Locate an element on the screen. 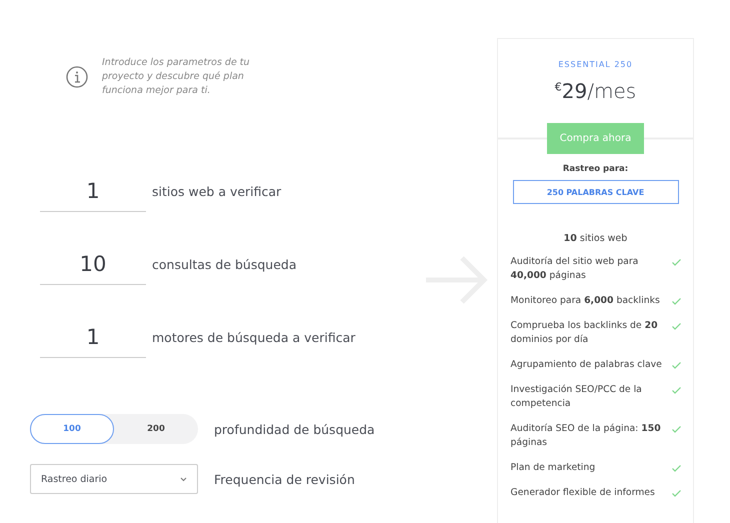 The width and height of the screenshot is (730, 523). depth-option: 200 is located at coordinates (156, 429).